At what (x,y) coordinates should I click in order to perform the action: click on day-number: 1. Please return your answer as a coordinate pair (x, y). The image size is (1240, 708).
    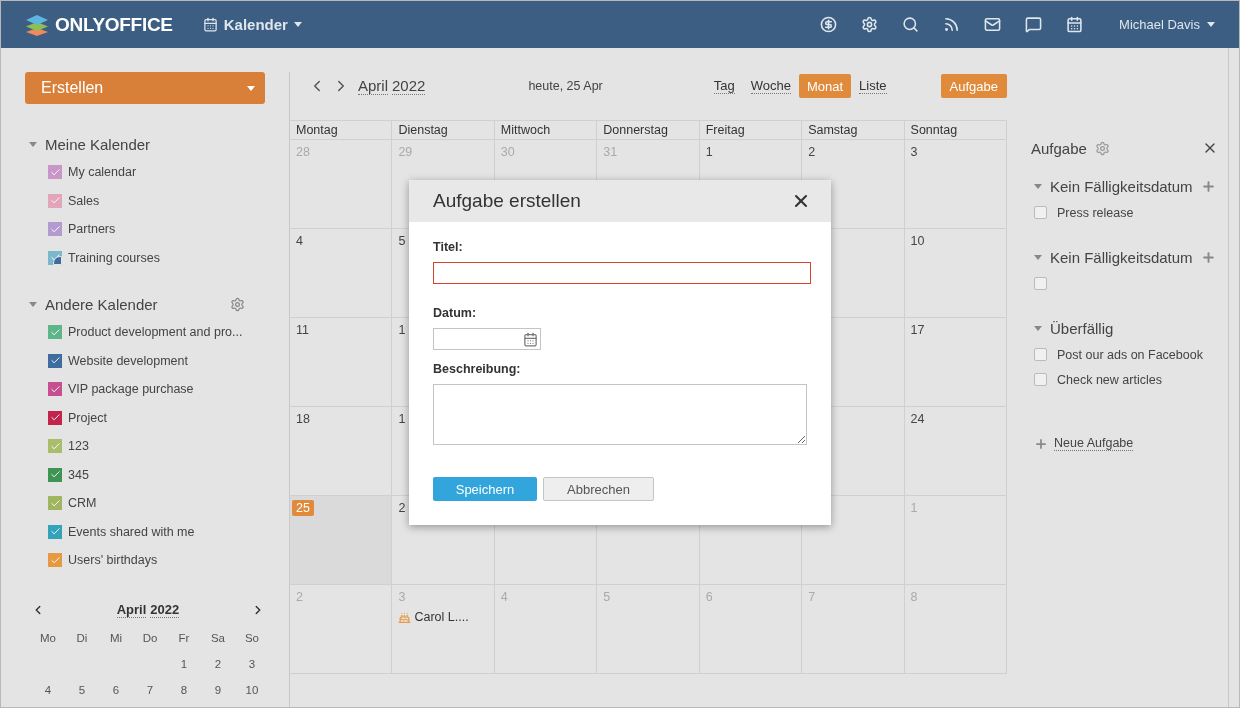
    Looking at the image, I should click on (709, 152).